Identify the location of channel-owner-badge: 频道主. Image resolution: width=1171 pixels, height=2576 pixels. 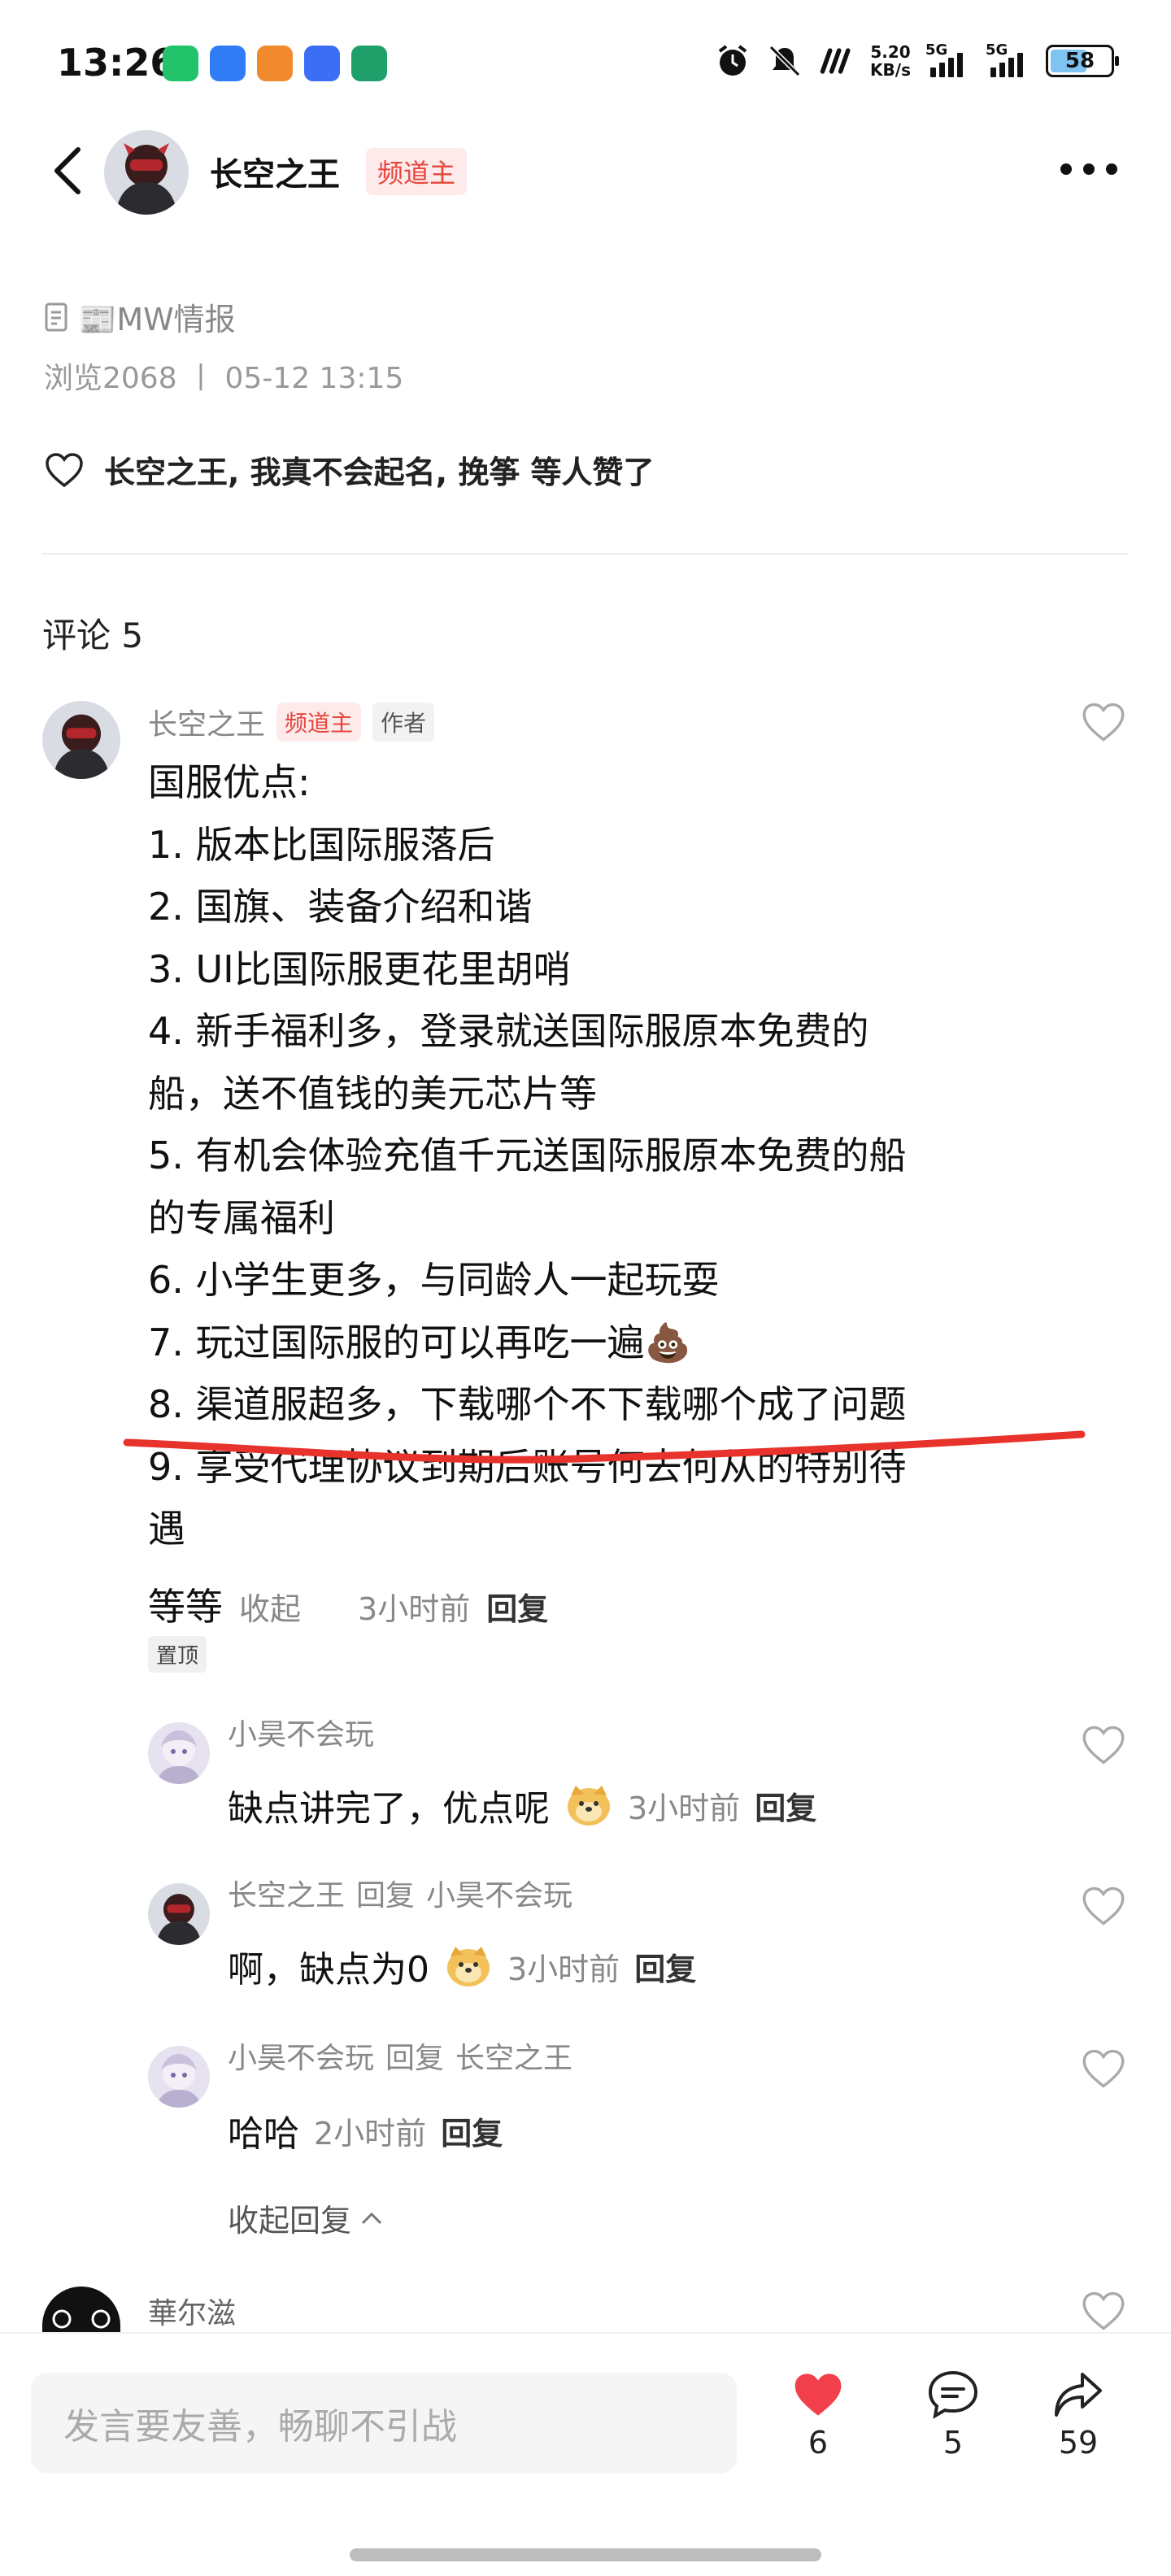
(319, 723).